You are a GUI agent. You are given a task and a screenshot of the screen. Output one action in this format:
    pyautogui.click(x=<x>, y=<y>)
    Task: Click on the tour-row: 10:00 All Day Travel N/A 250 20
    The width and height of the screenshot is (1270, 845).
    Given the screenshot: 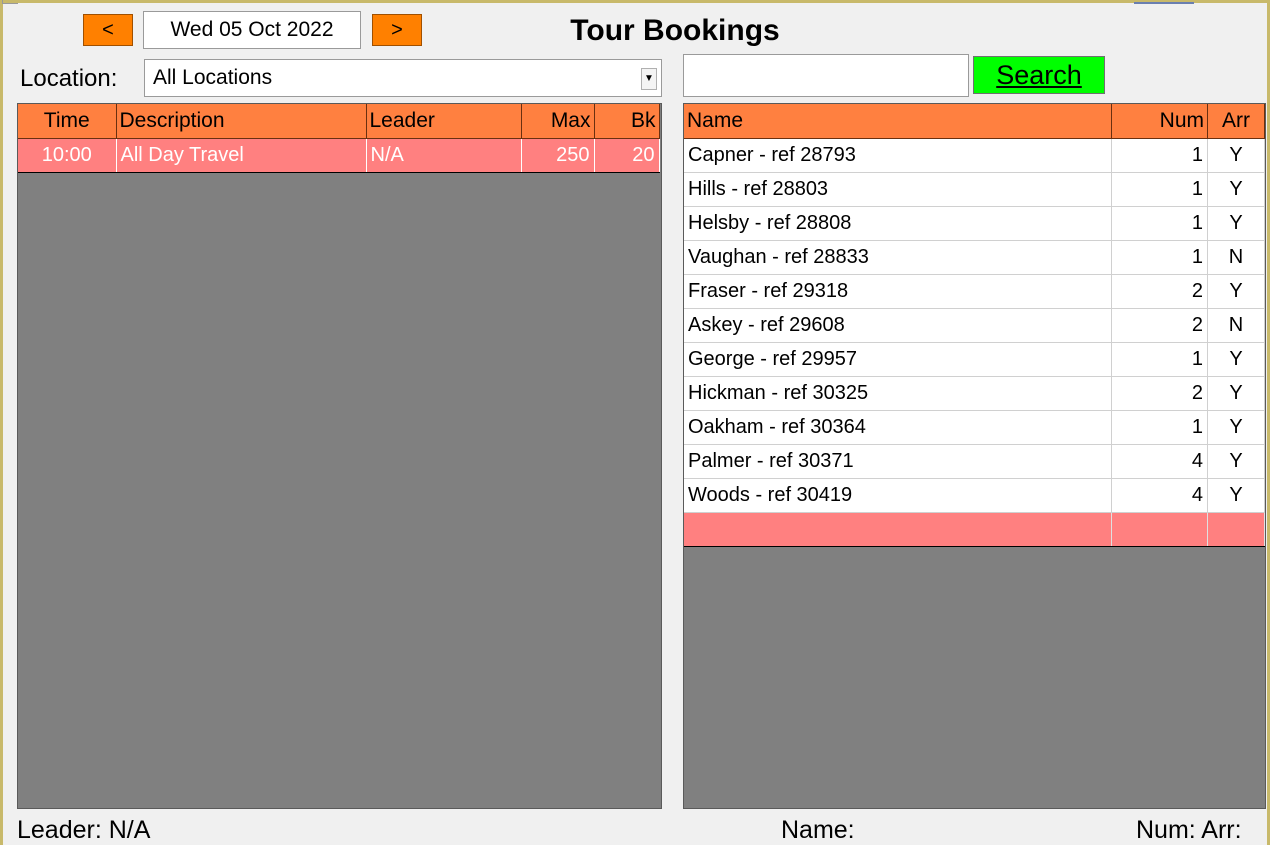 What is the action you would take?
    pyautogui.click(x=339, y=155)
    